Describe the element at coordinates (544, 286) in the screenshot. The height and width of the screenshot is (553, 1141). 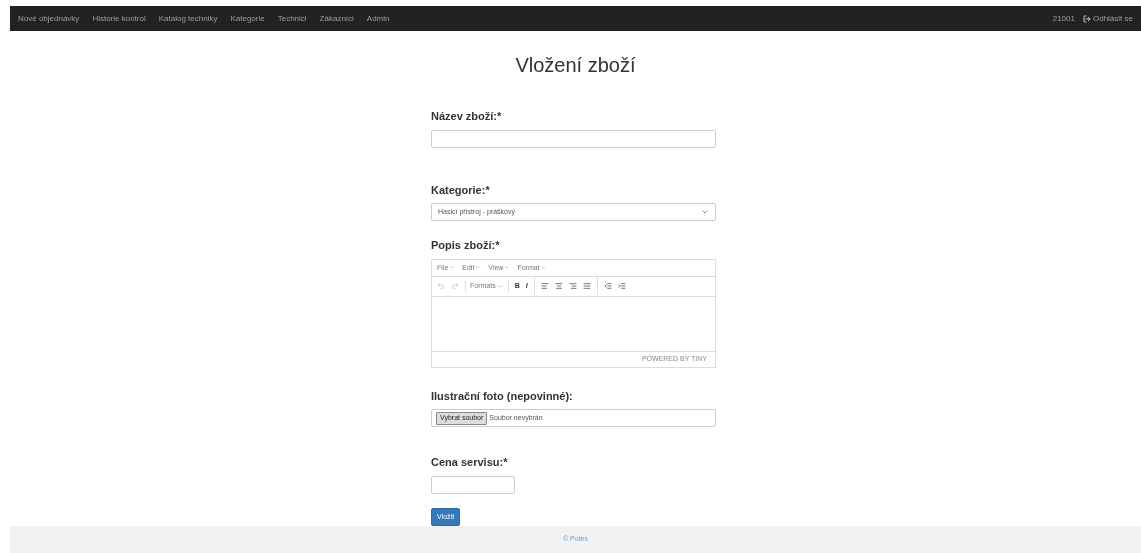
I see `align-left-icon` at that location.